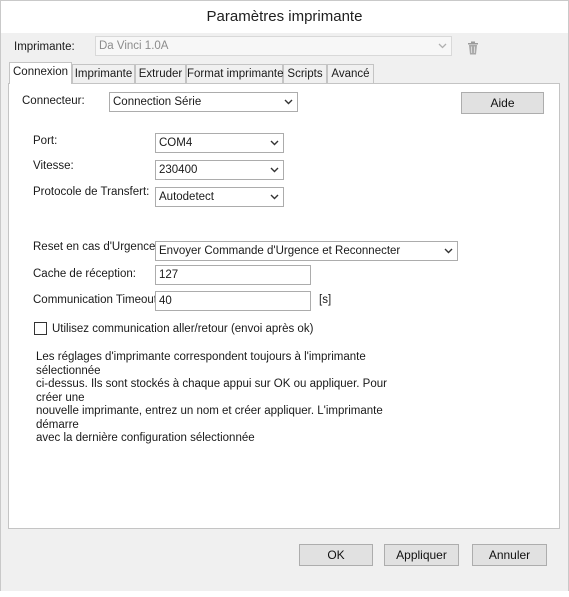  I want to click on dialog-title: Paramètres imprimante, so click(284, 17).